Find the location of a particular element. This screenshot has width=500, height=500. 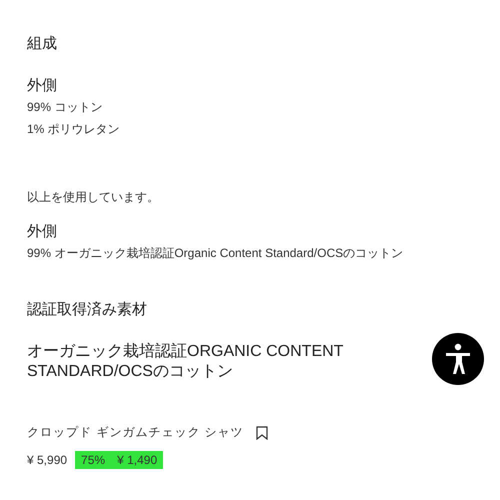

section-title: 認証取得済み素材 is located at coordinates (87, 310).